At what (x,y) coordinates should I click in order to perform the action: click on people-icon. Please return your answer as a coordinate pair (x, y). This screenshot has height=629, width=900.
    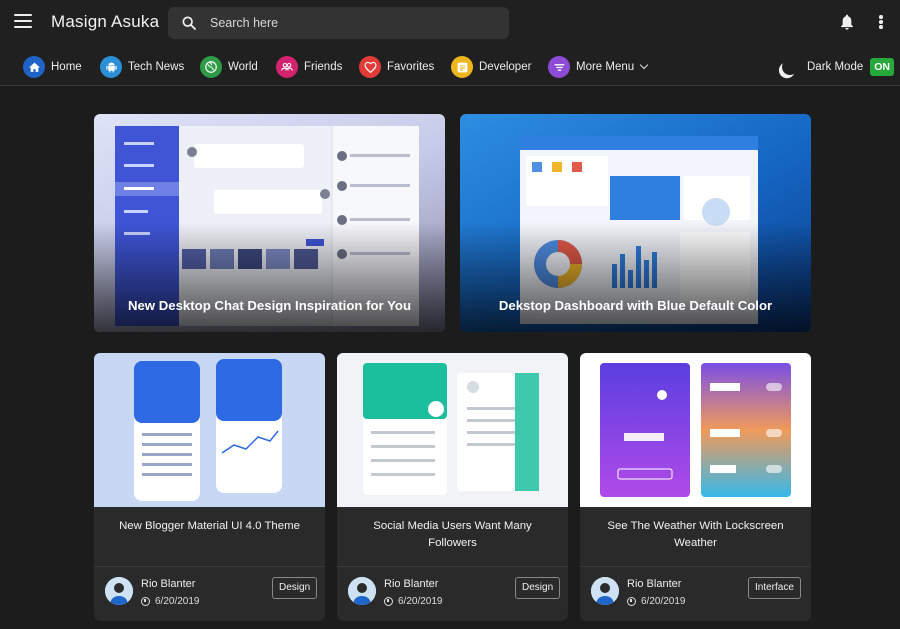
    Looking at the image, I should click on (287, 67).